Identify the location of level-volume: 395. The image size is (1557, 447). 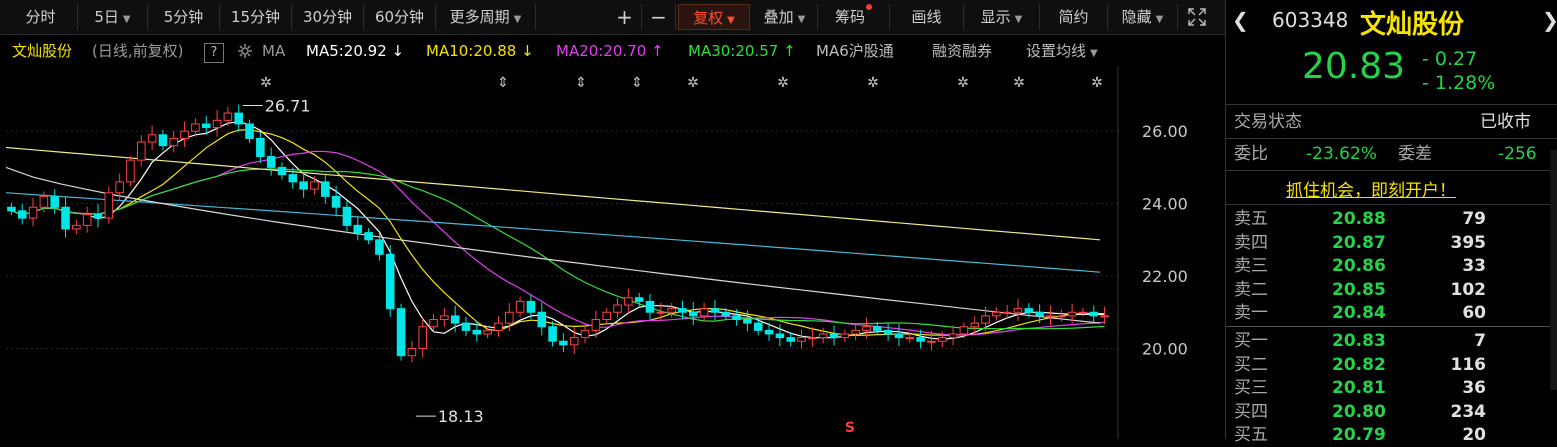
(1468, 242).